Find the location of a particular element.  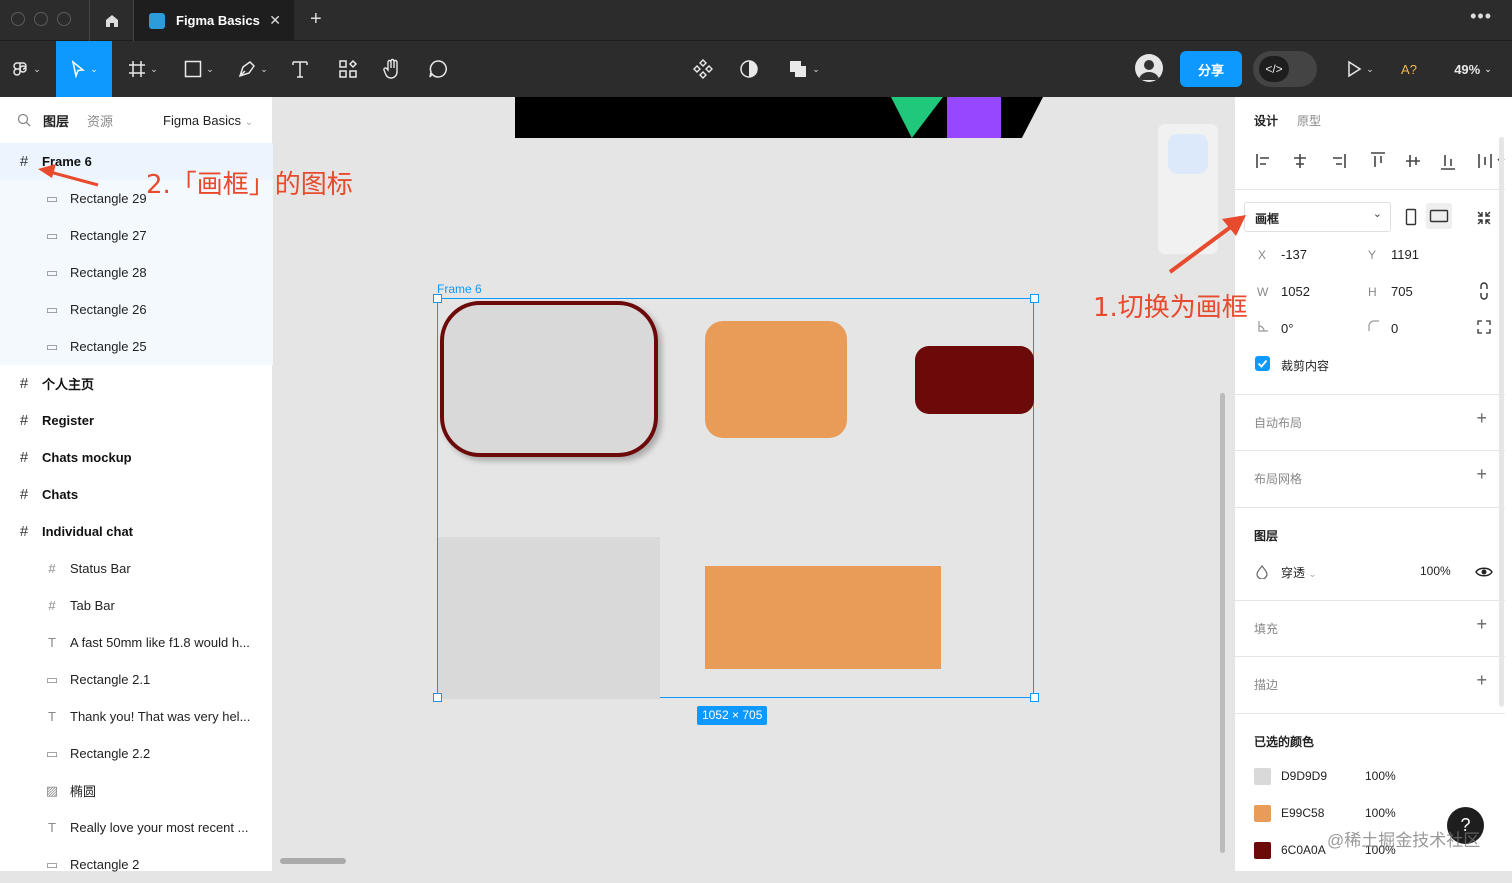

layer-item: # Chats mockup is located at coordinates (136, 457).